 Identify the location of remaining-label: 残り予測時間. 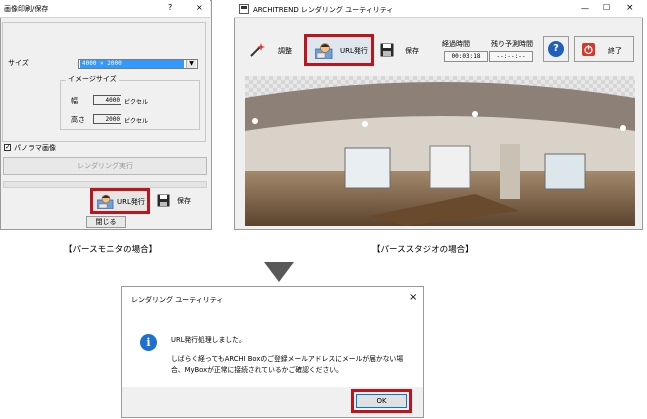
(512, 44).